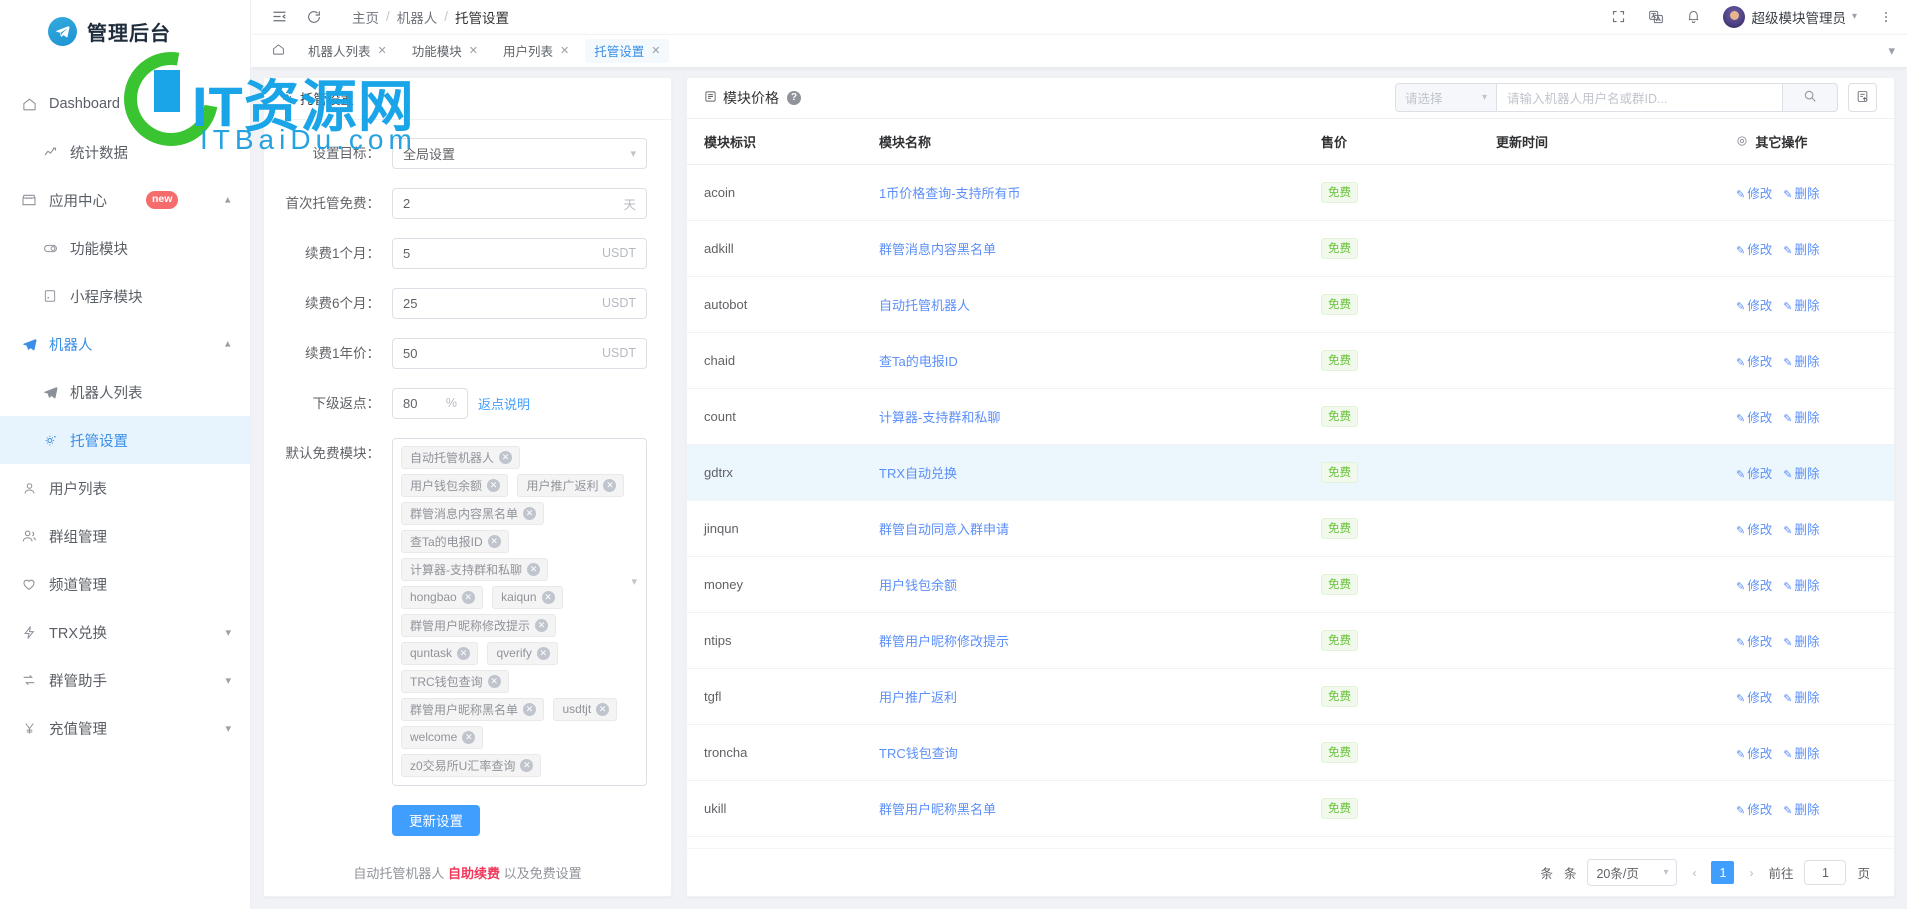  Describe the element at coordinates (473, 709) in the screenshot. I see `tag-item: 群管用户昵称黑名单 ✕` at that location.